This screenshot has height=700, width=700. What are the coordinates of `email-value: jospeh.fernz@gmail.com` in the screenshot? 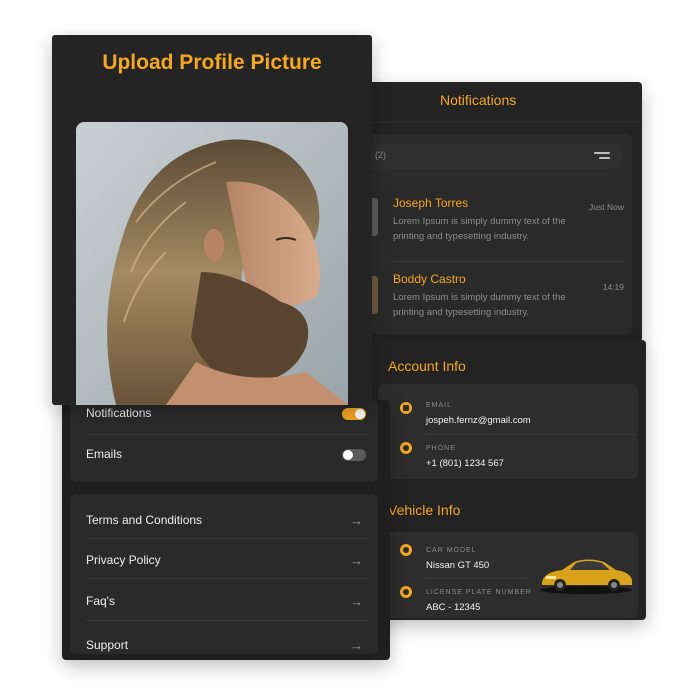 It's located at (478, 420).